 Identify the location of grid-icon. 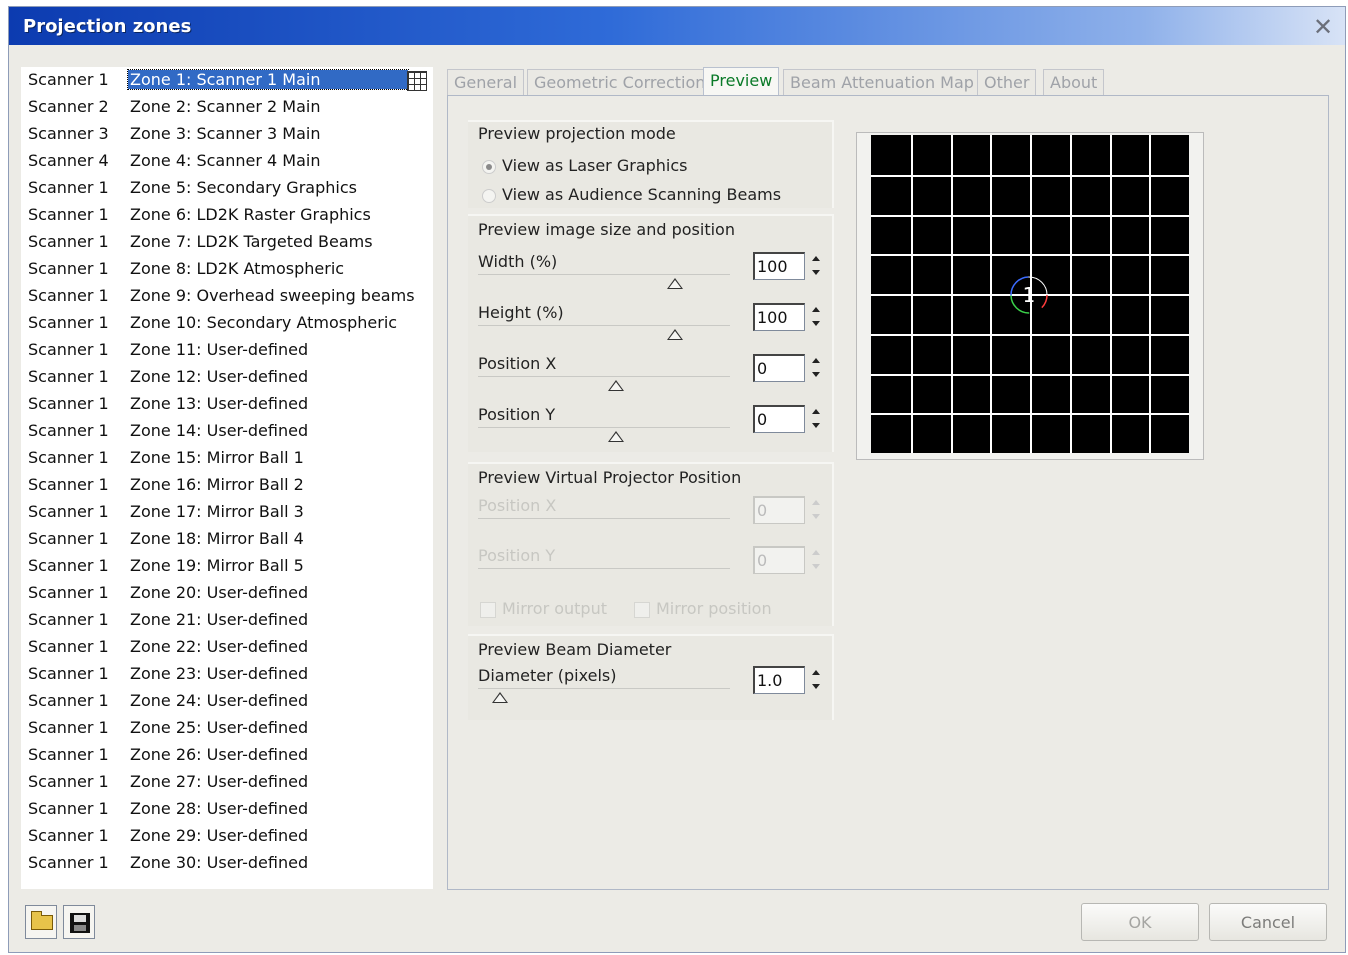
(417, 81).